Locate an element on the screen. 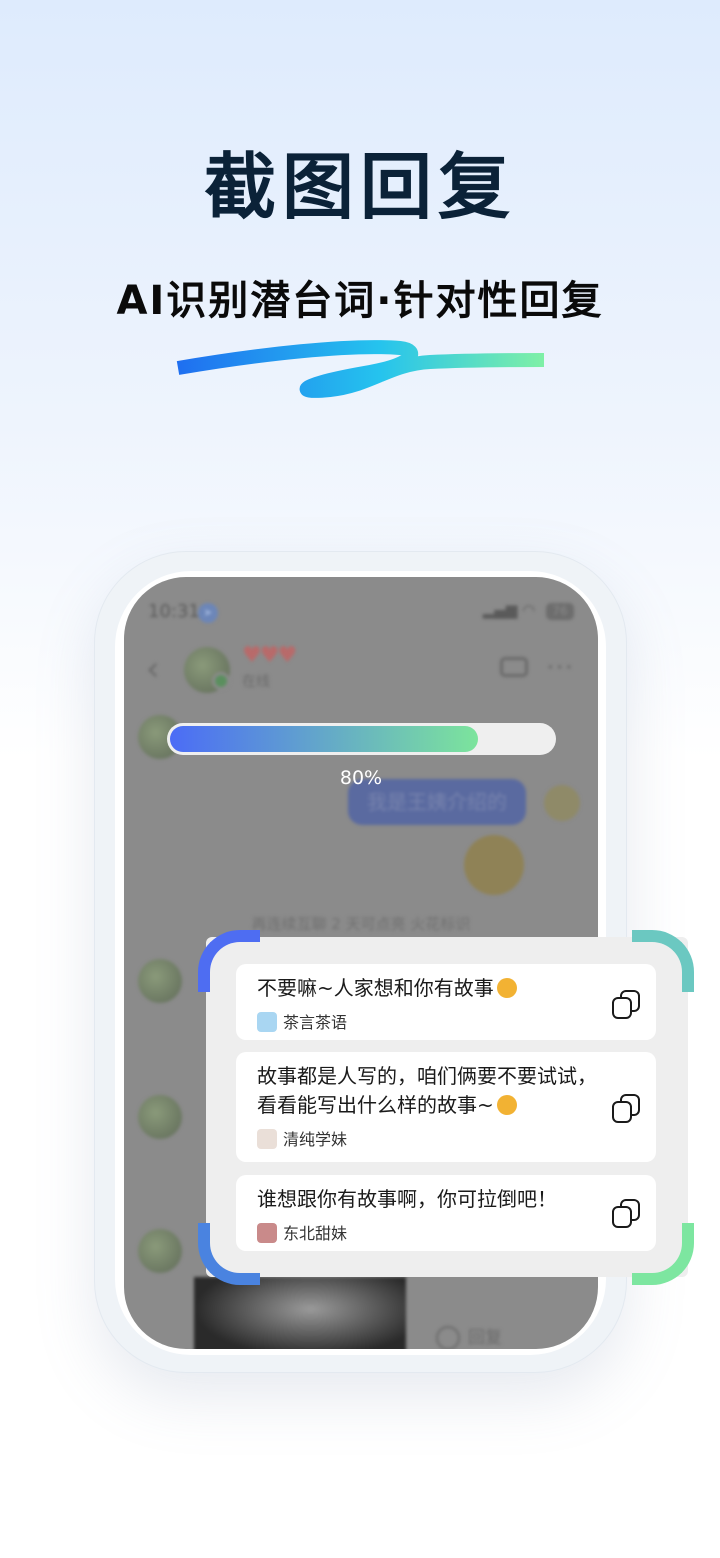  progress-bar is located at coordinates (361, 739).